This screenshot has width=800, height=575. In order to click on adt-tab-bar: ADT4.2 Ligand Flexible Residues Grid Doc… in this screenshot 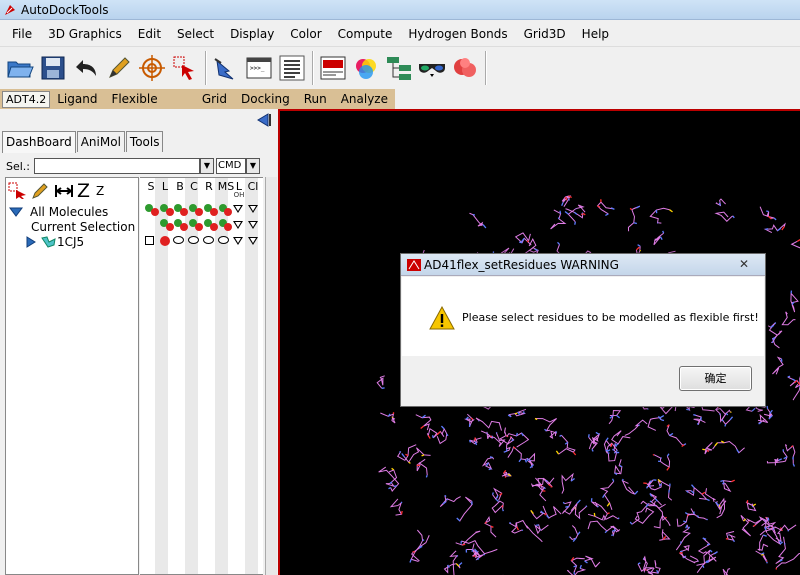, I will do `click(197, 107)`.